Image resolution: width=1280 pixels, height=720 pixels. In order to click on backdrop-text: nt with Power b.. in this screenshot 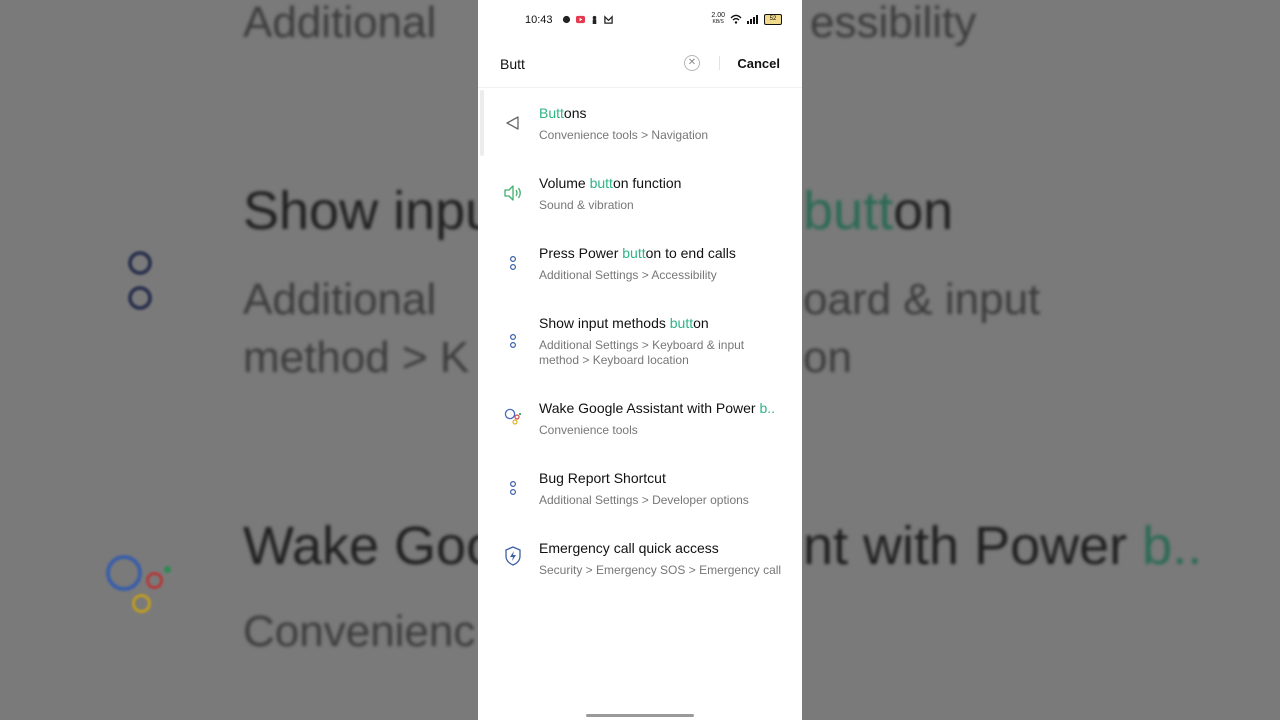, I will do `click(1003, 546)`.